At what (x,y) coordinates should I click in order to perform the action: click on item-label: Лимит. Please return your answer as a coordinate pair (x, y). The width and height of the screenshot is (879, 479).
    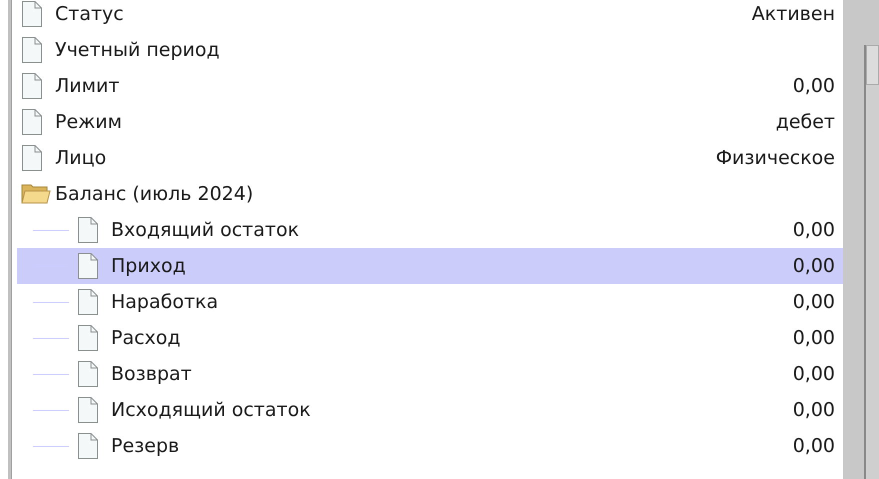
    Looking at the image, I should click on (87, 86).